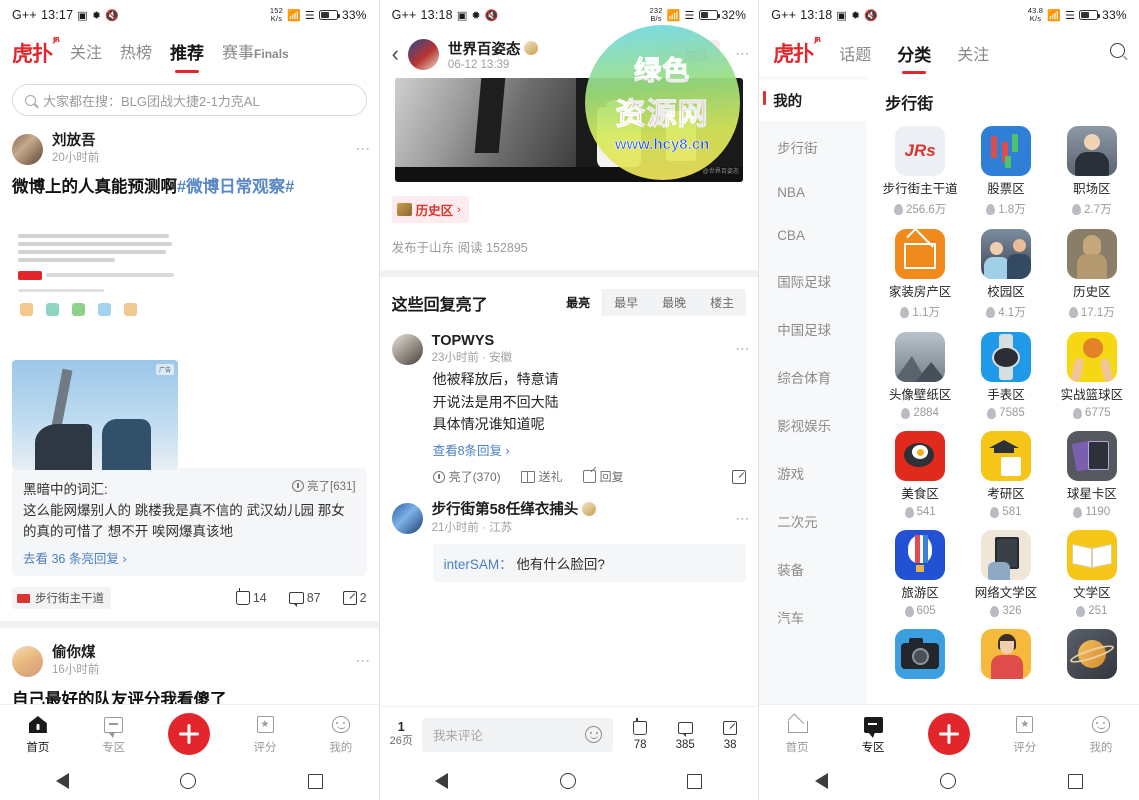 The height and width of the screenshot is (800, 1139). I want to click on sidebar-item-games: 游戏, so click(813, 473).